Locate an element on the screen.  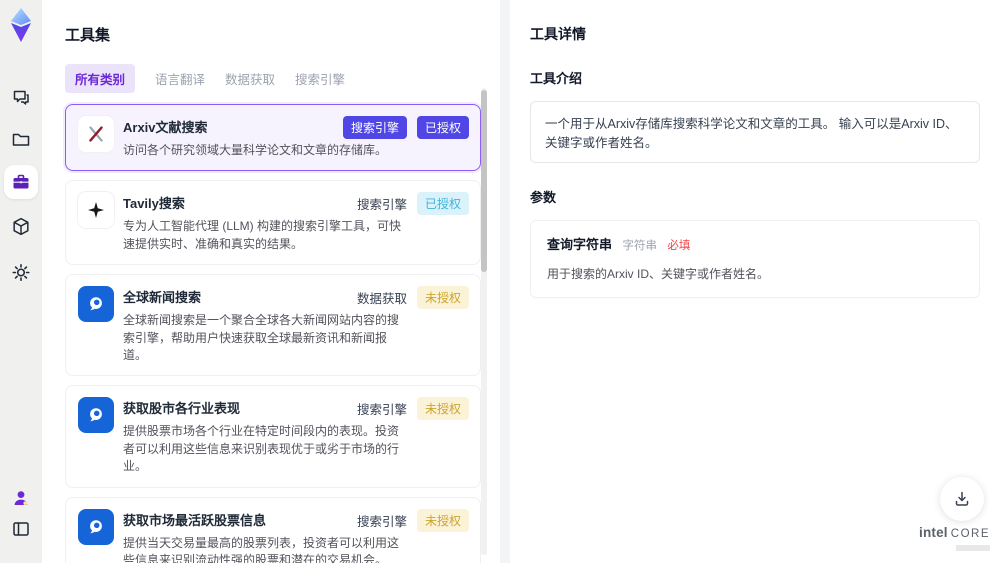
page-title: 工具集 is located at coordinates (88, 35).